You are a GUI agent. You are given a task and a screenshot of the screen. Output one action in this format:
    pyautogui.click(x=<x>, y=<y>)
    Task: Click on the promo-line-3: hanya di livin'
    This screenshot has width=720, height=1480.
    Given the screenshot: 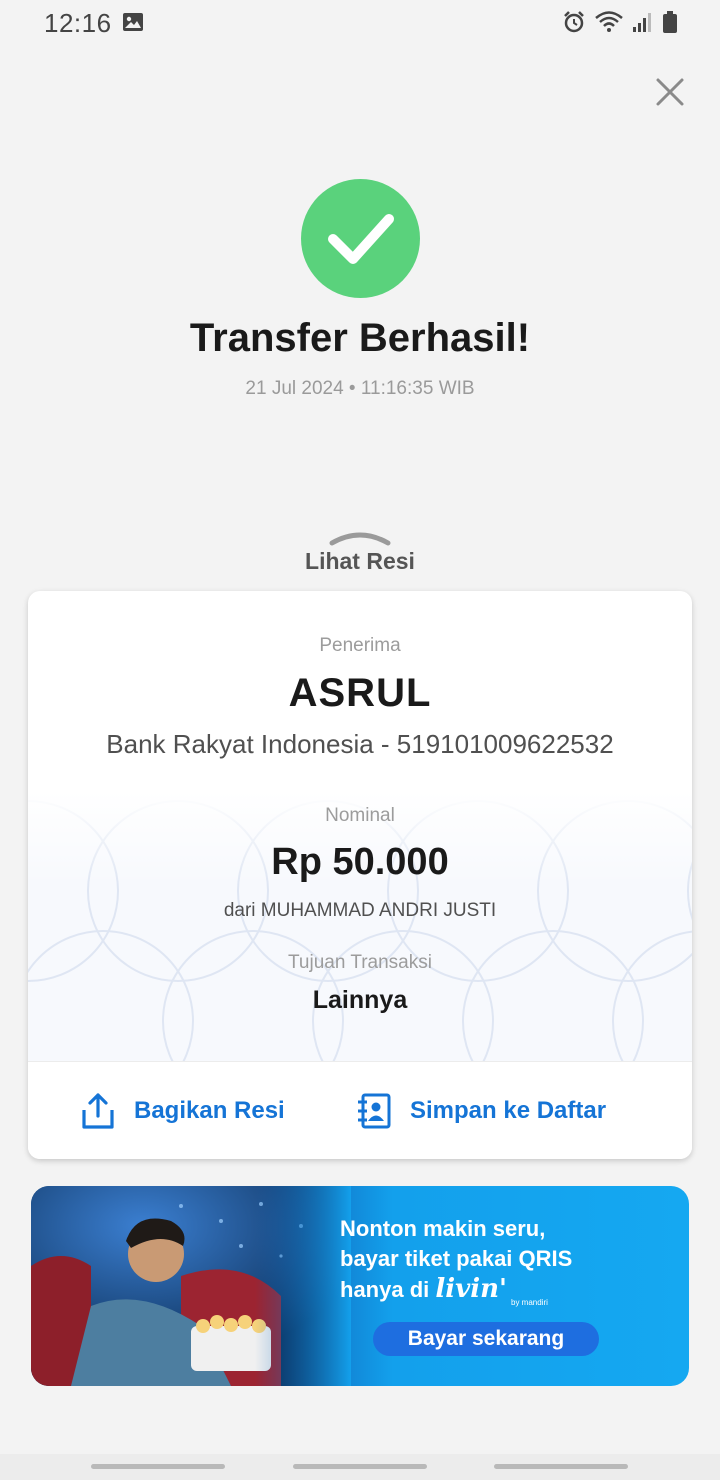 What is the action you would take?
    pyautogui.click(x=500, y=1289)
    